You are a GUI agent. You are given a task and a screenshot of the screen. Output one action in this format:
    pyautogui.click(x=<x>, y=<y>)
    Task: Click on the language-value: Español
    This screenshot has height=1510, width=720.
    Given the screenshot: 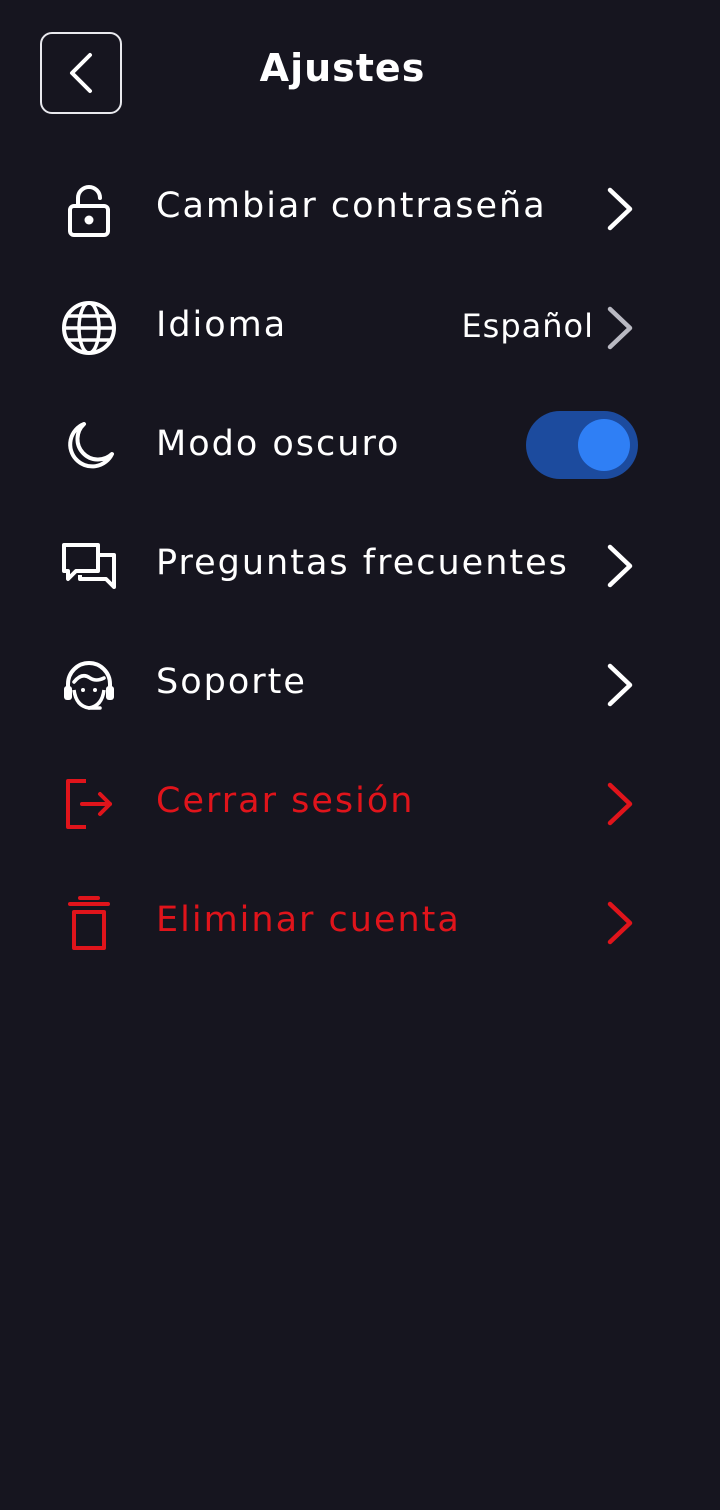 What is the action you would take?
    pyautogui.click(x=527, y=326)
    